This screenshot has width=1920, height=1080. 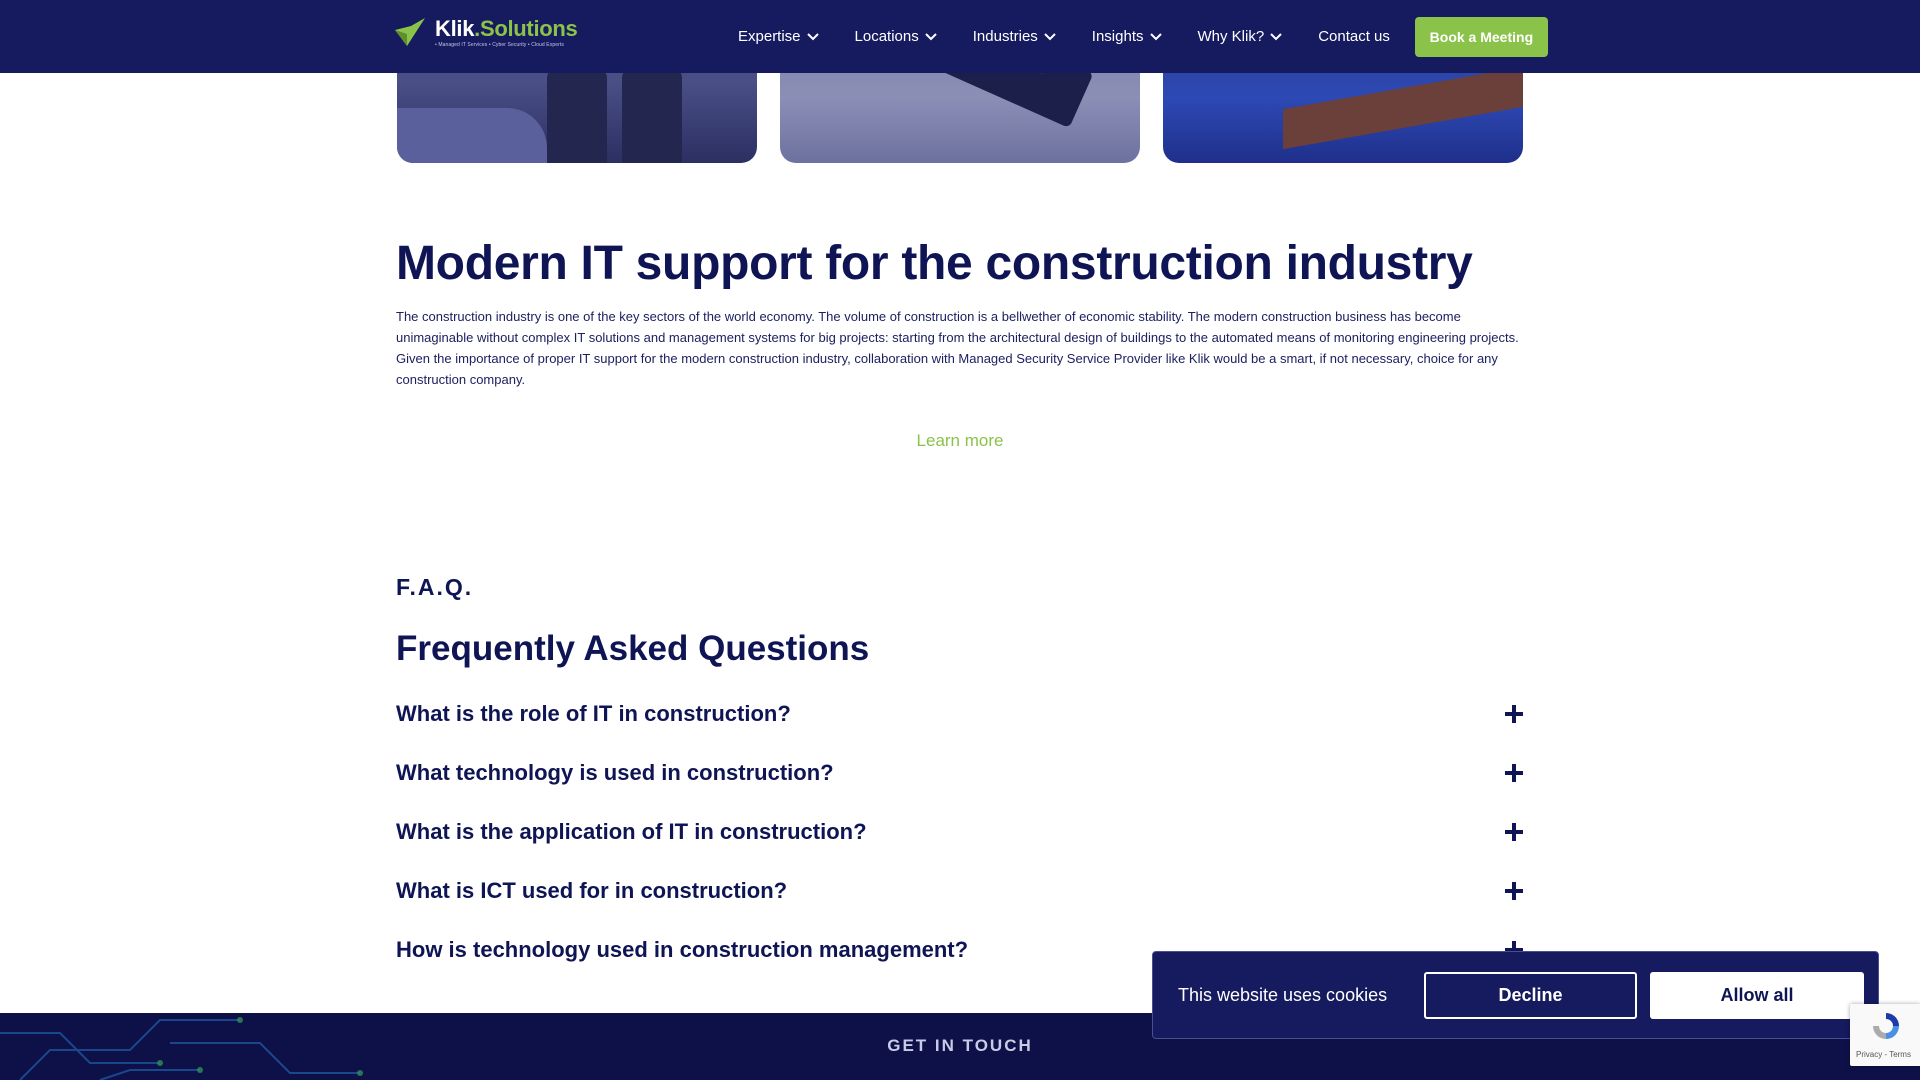 What do you see at coordinates (1886, 1026) in the screenshot?
I see `recaptcha-icon` at bounding box center [1886, 1026].